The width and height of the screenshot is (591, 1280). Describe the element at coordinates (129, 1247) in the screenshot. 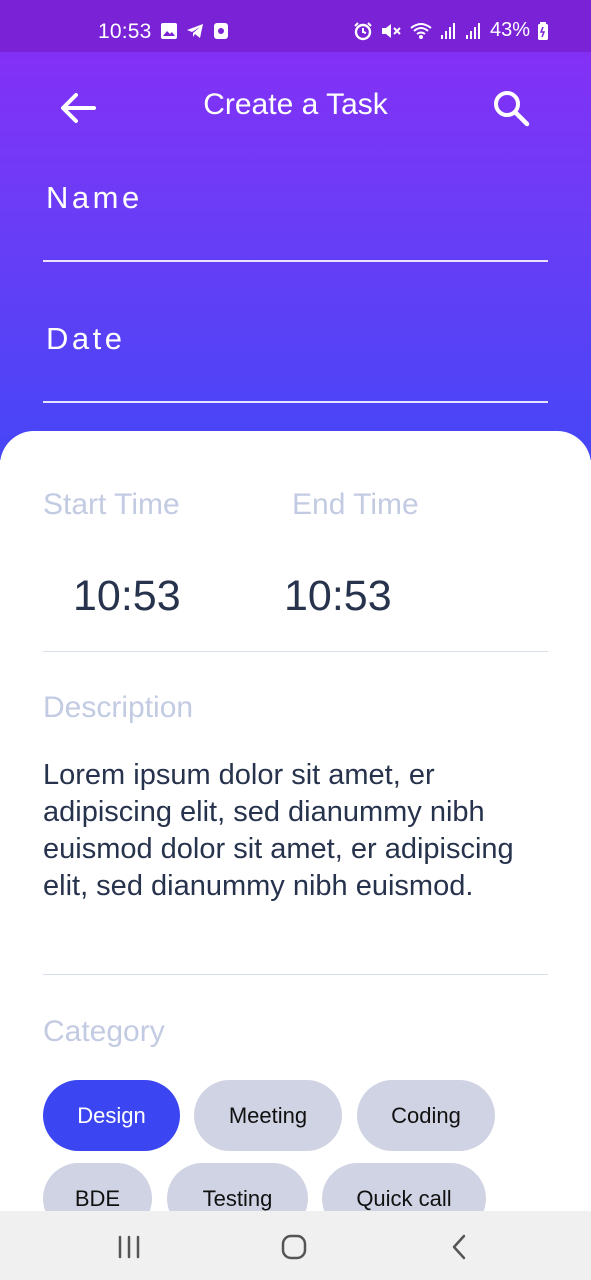

I see `recent-apps-icon` at that location.